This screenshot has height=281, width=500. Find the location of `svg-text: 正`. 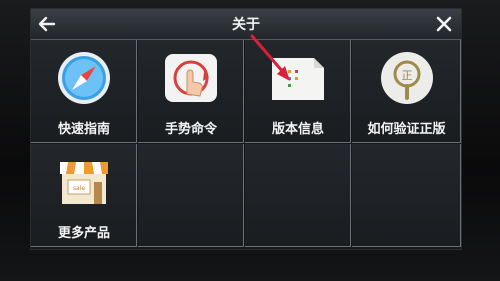

svg-text: 正 is located at coordinates (407, 75).